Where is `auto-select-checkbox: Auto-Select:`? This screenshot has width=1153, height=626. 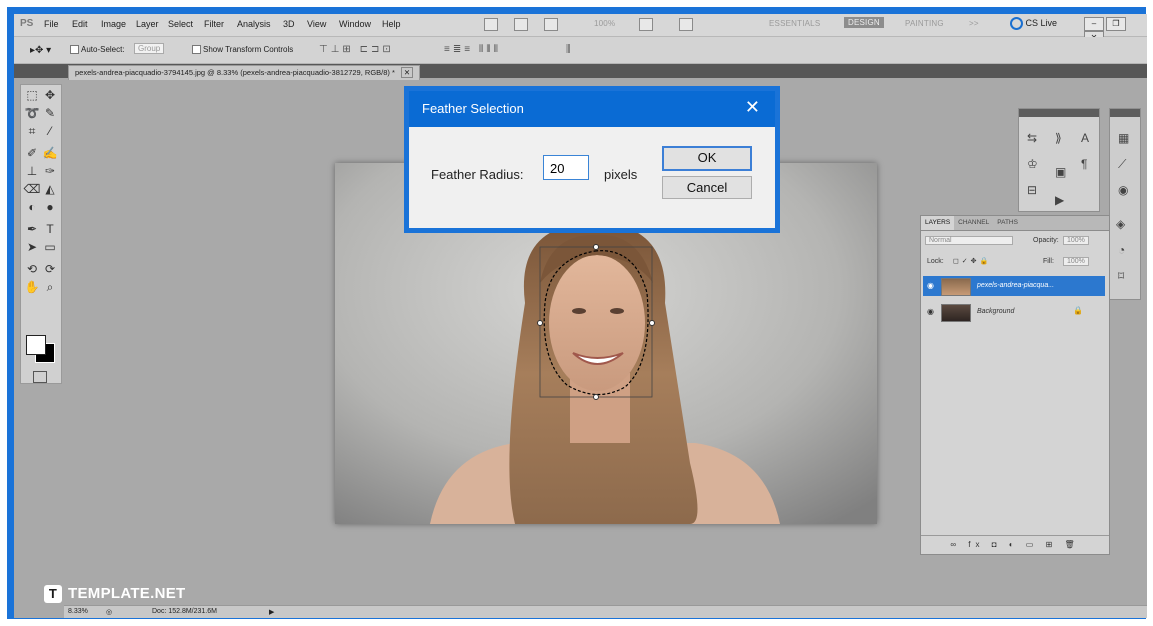
auto-select-checkbox: Auto-Select: is located at coordinates (97, 50).